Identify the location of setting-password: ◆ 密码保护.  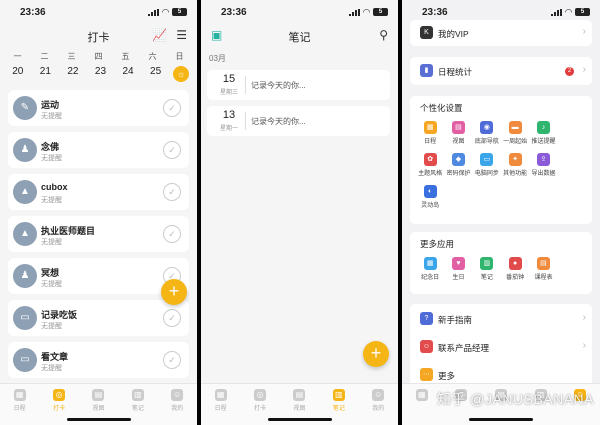
(458, 165).